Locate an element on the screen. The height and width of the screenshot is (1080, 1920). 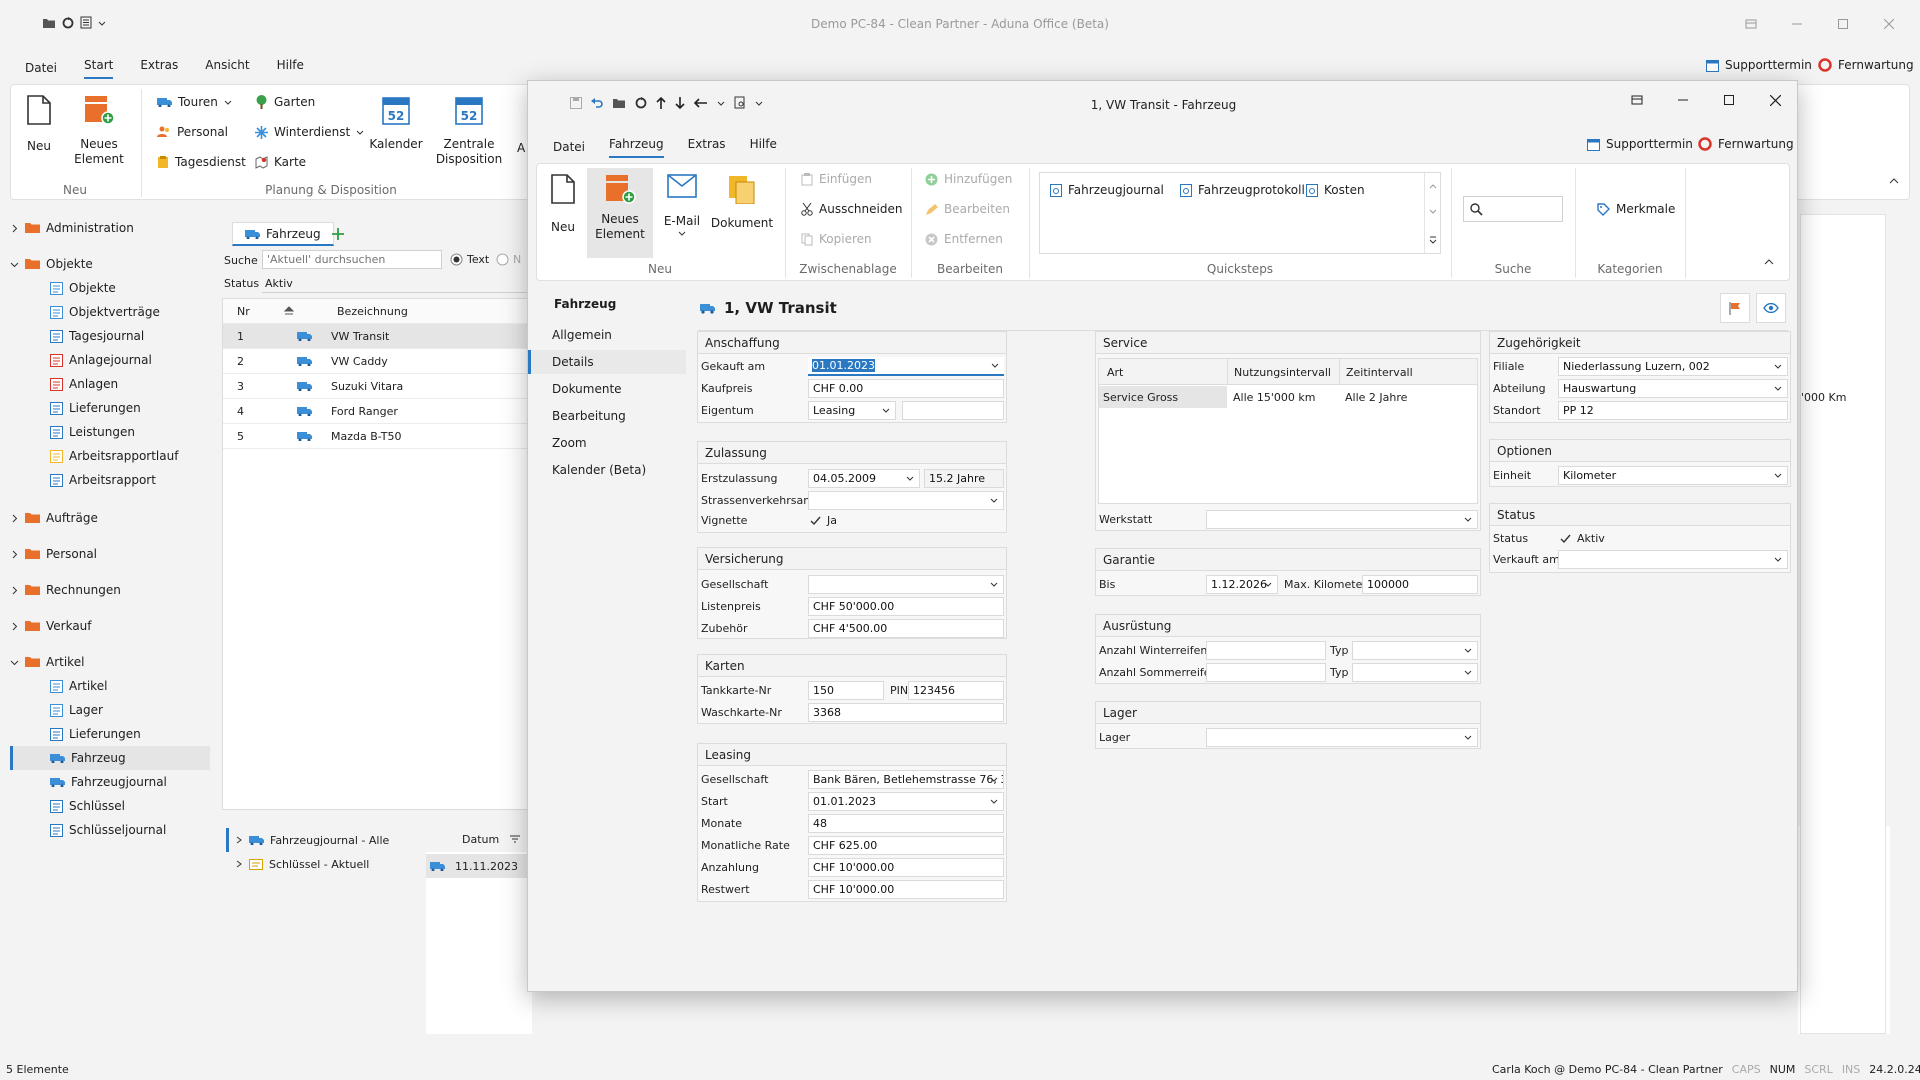
support-button: Supporttermin is located at coordinates (1759, 65).